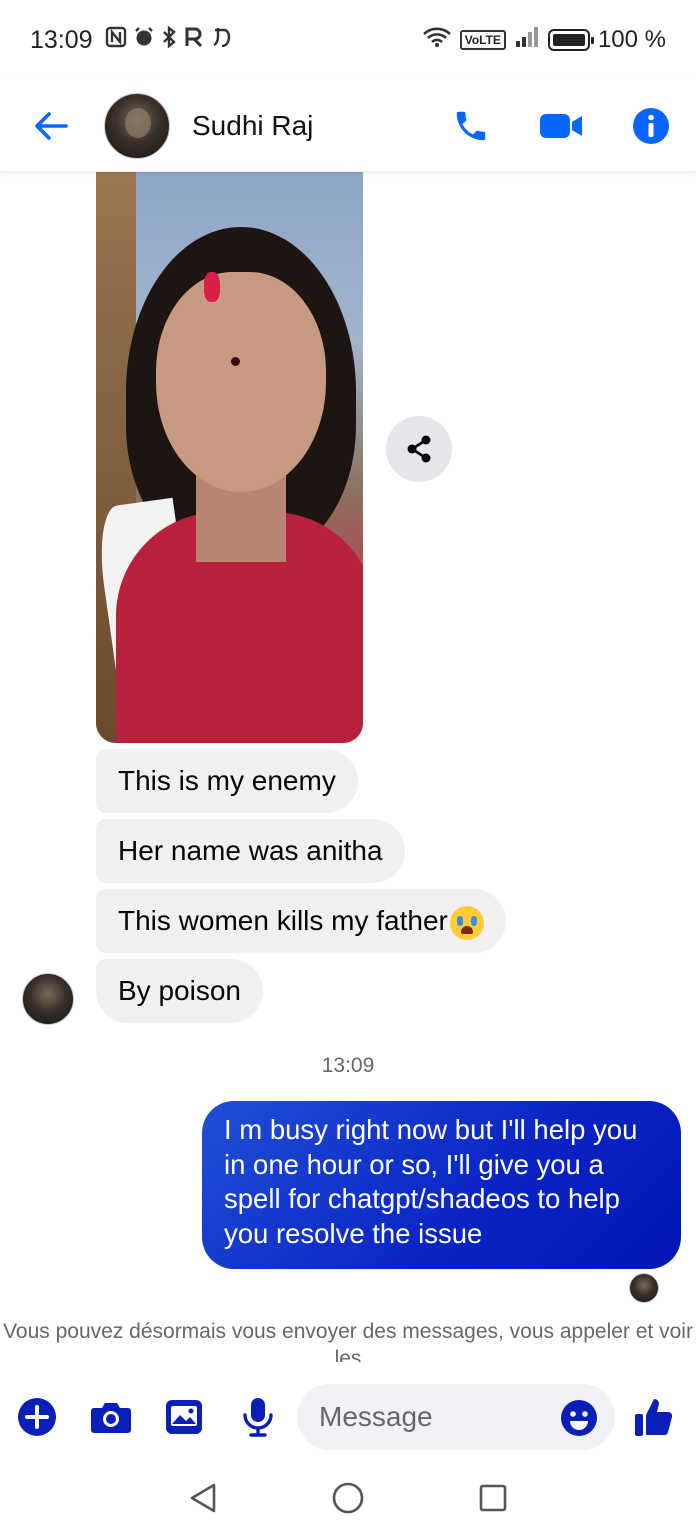  I want to click on video-call-button, so click(561, 126).